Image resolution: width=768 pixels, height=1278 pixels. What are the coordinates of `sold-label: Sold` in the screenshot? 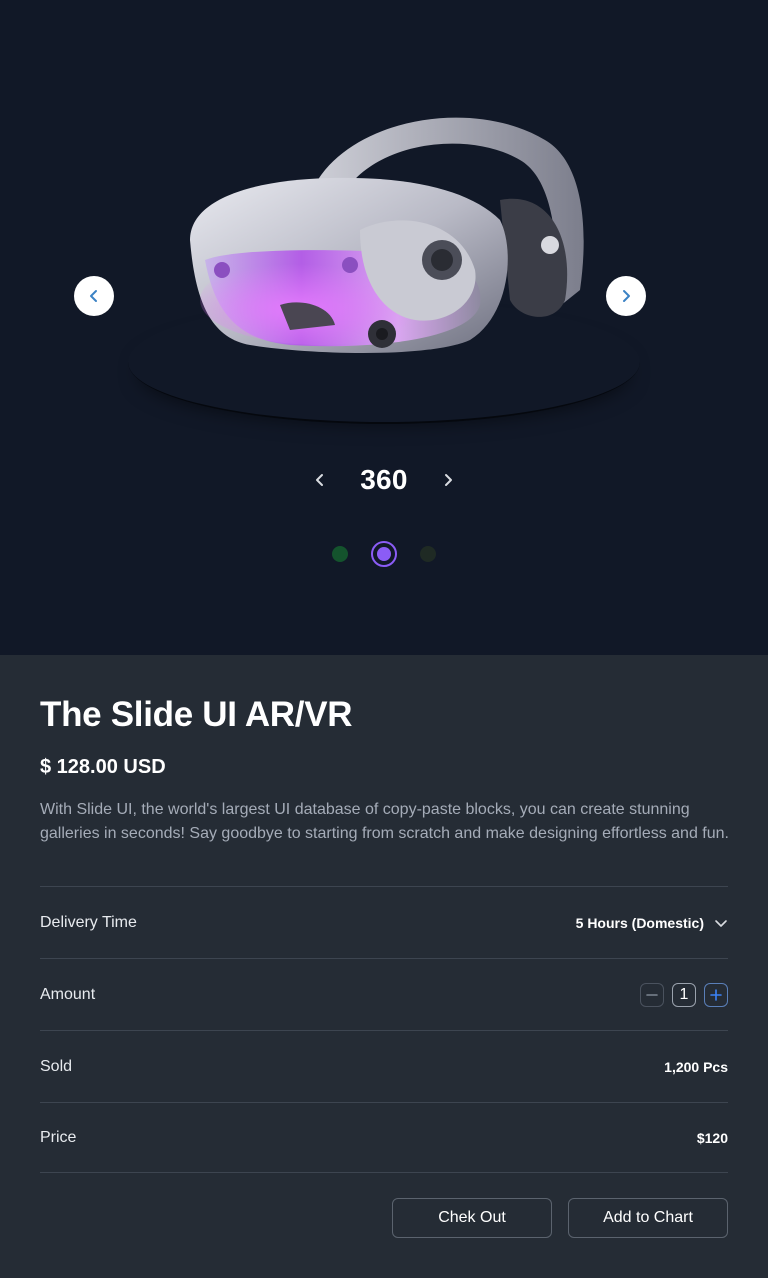 It's located at (56, 1066).